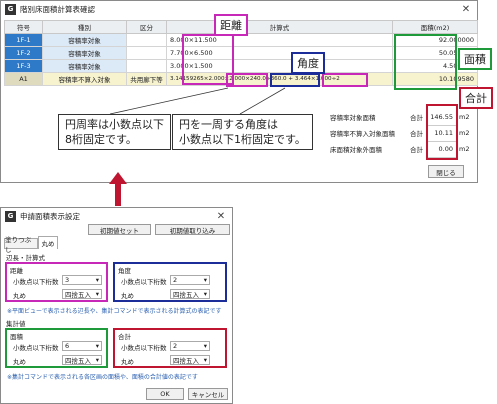  I want to click on area-digits-select: 6 ▾, so click(82, 346).